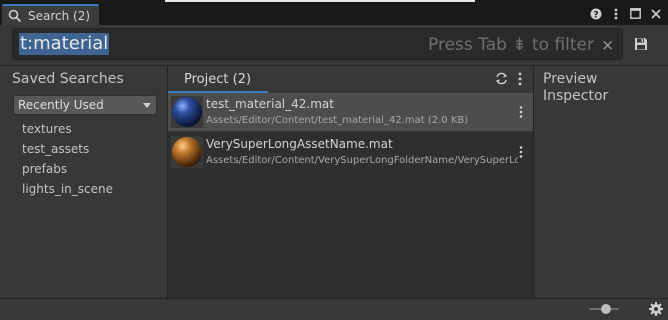 This screenshot has height=320, width=668. Describe the element at coordinates (655, 13) in the screenshot. I see `close-icon` at that location.